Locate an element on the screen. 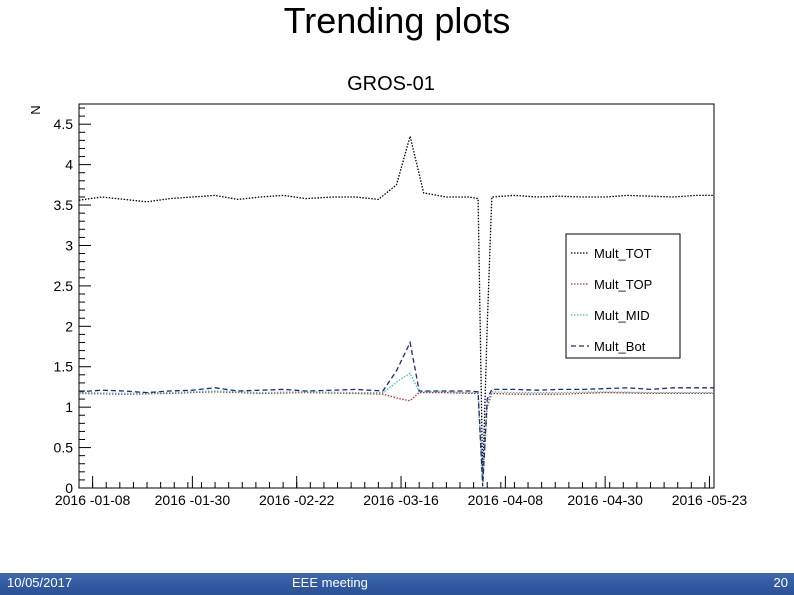  legend-label: Mult_MID is located at coordinates (622, 315).